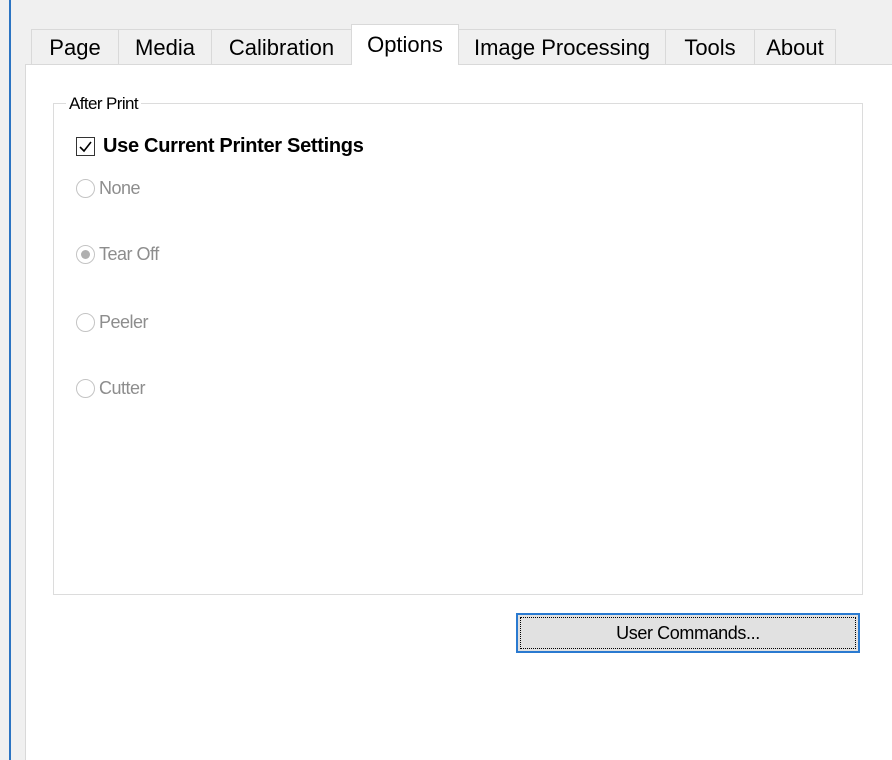  I want to click on tab-label: About, so click(795, 47).